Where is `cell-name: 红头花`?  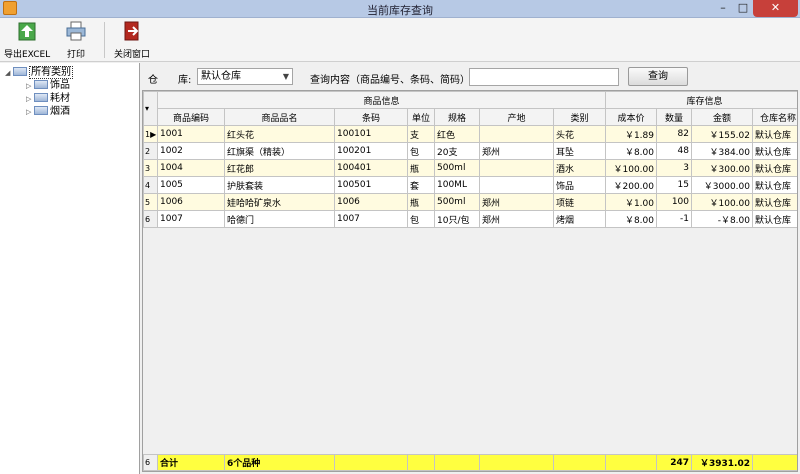 cell-name: 红头花 is located at coordinates (279, 134).